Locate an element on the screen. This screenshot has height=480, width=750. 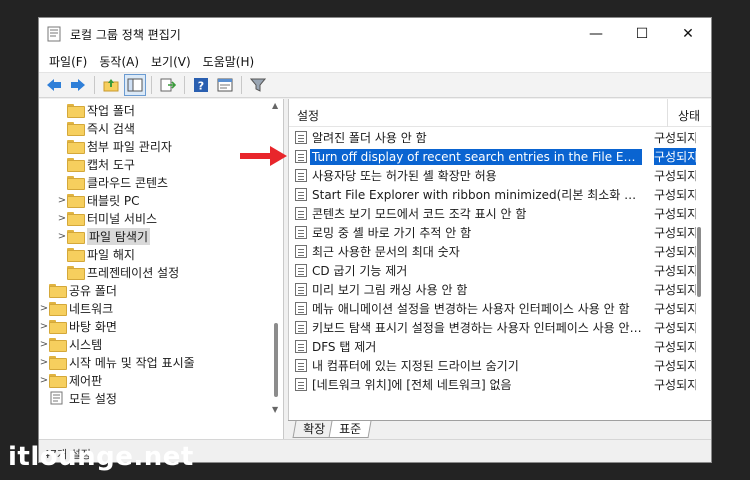
tab-standard-label: 표준 is located at coordinates (350, 429).